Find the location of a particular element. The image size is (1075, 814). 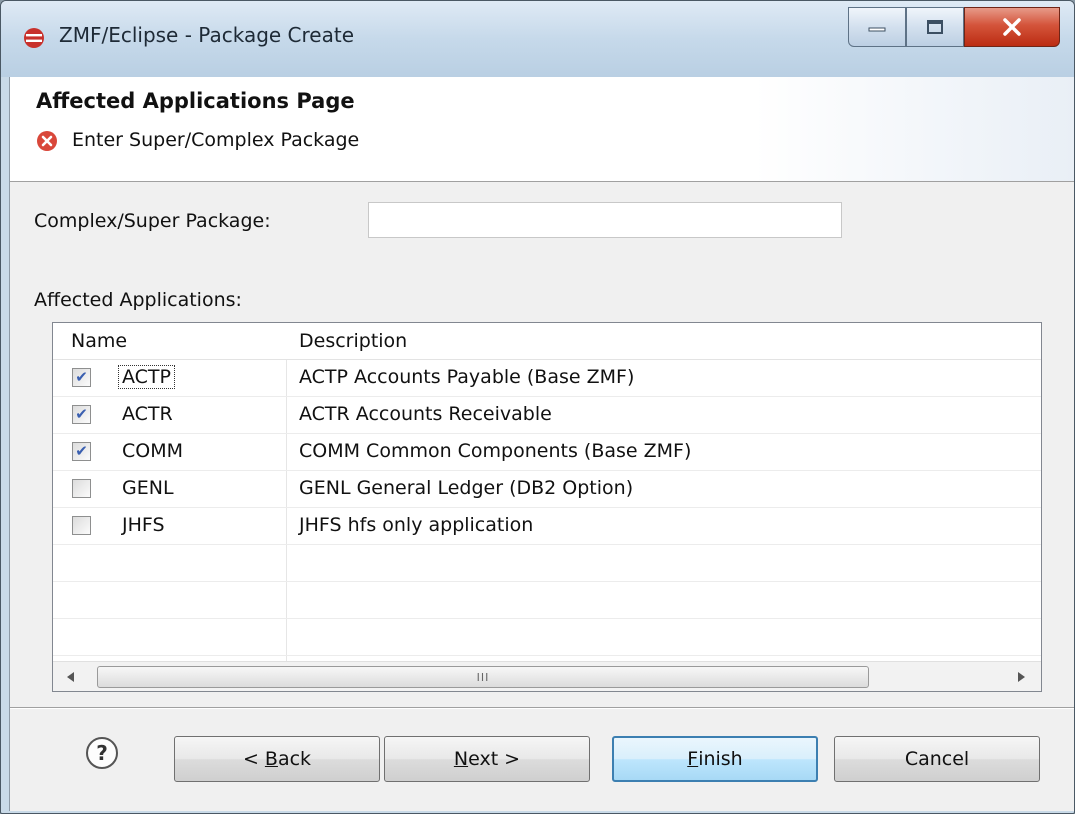

minimize-button is located at coordinates (877, 27).